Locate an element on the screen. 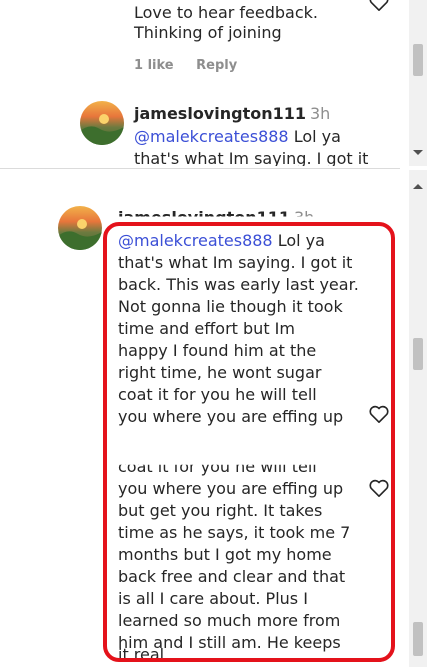 This screenshot has width=427, height=667. scroll-up-arrow-icon is located at coordinates (418, 186).